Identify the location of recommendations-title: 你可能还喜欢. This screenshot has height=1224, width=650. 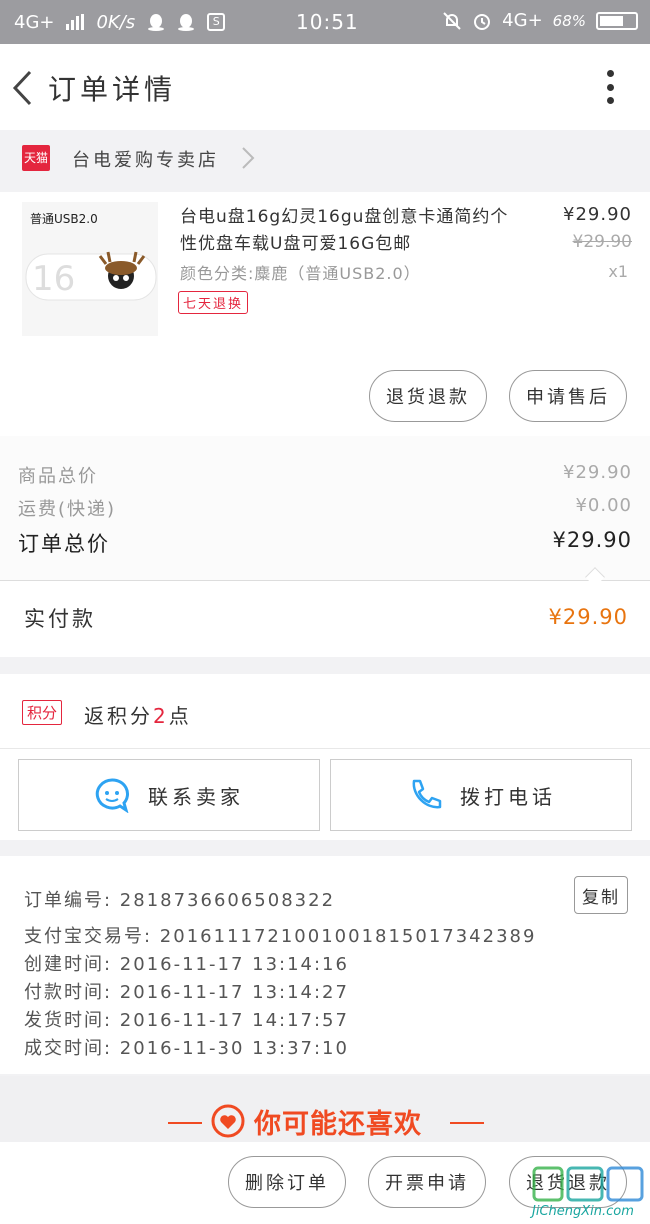
(338, 1124).